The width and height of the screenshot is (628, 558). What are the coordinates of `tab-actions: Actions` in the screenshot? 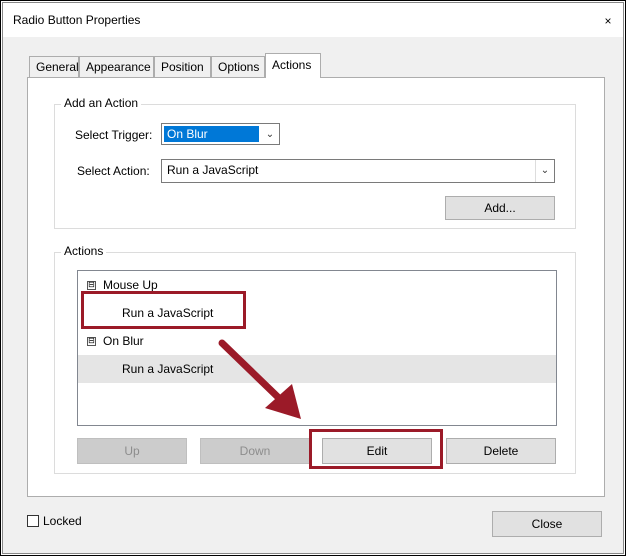 It's located at (293, 65).